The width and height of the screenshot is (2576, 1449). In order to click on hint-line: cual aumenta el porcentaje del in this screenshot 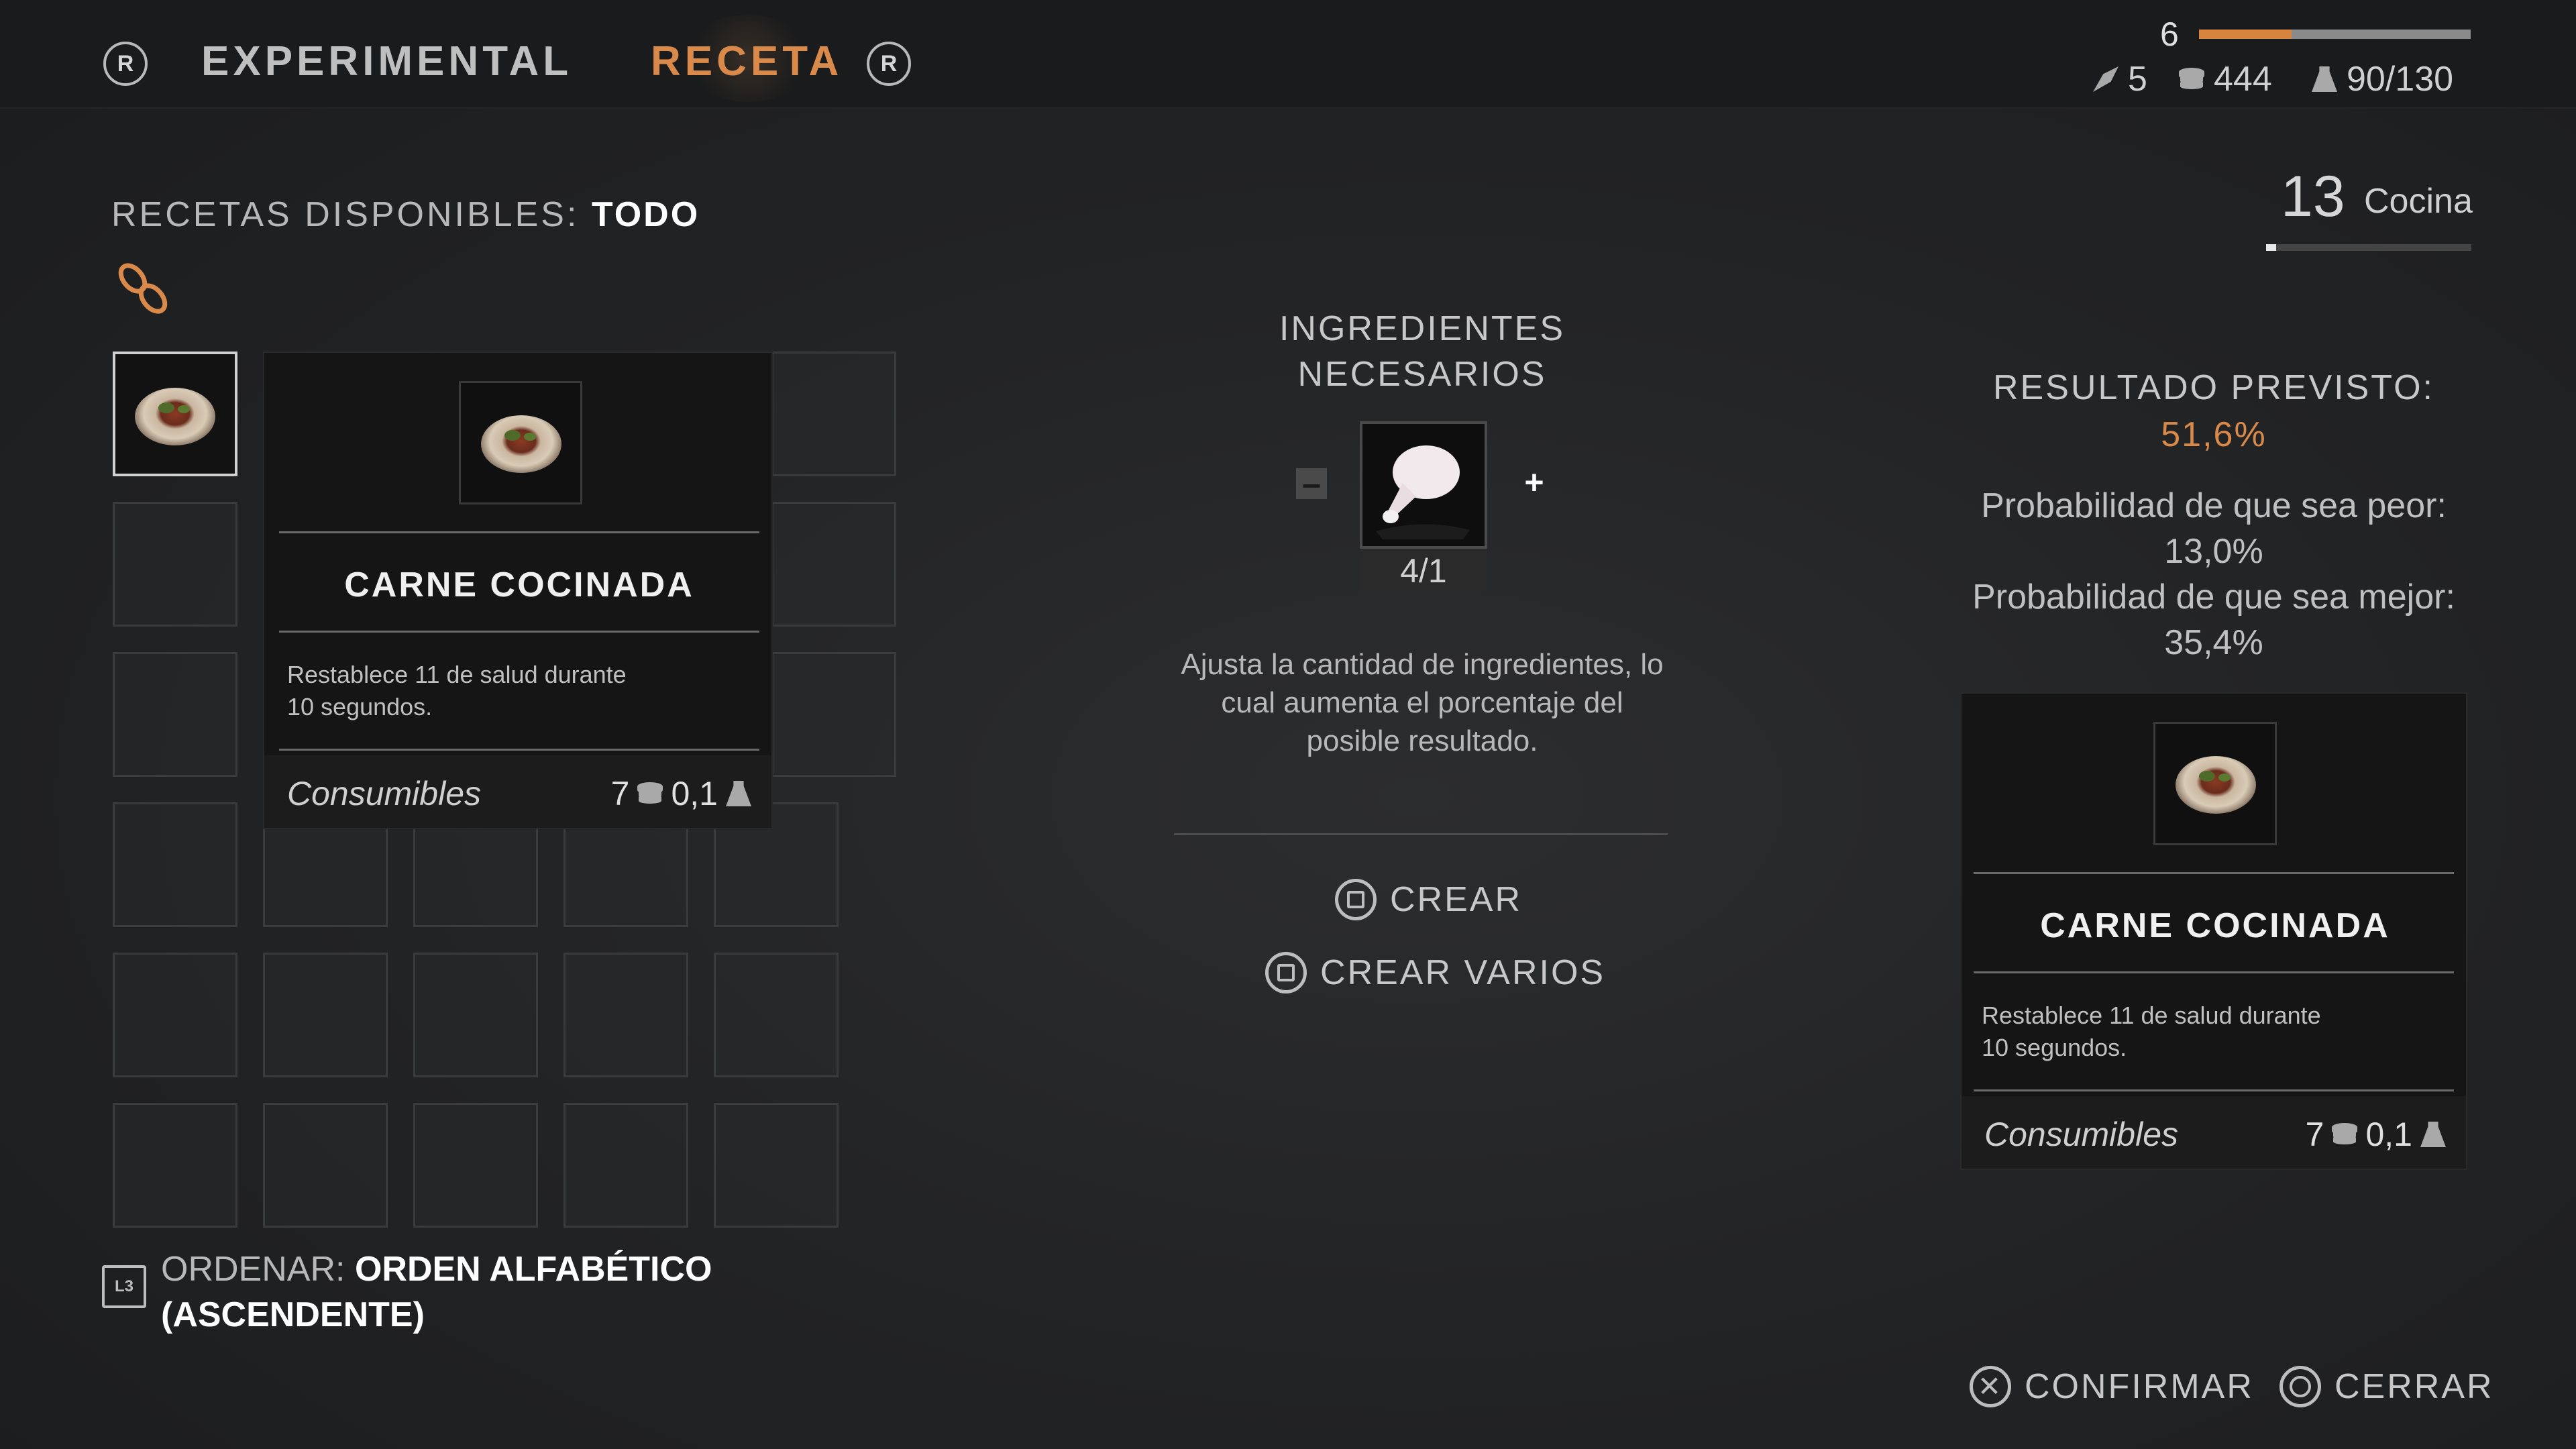, I will do `click(1422, 702)`.